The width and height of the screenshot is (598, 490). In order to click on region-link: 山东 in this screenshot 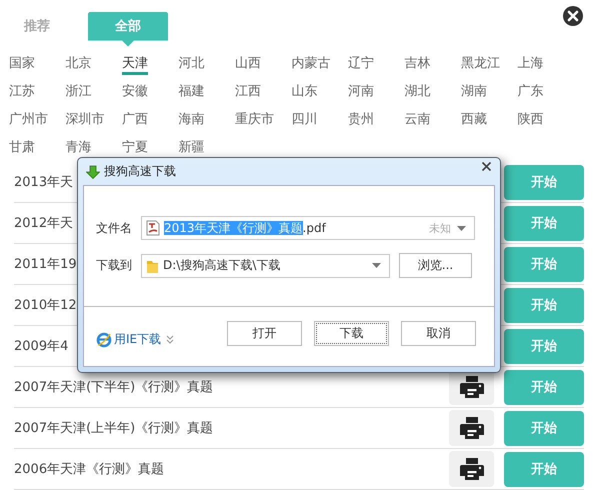, I will do `click(305, 92)`.